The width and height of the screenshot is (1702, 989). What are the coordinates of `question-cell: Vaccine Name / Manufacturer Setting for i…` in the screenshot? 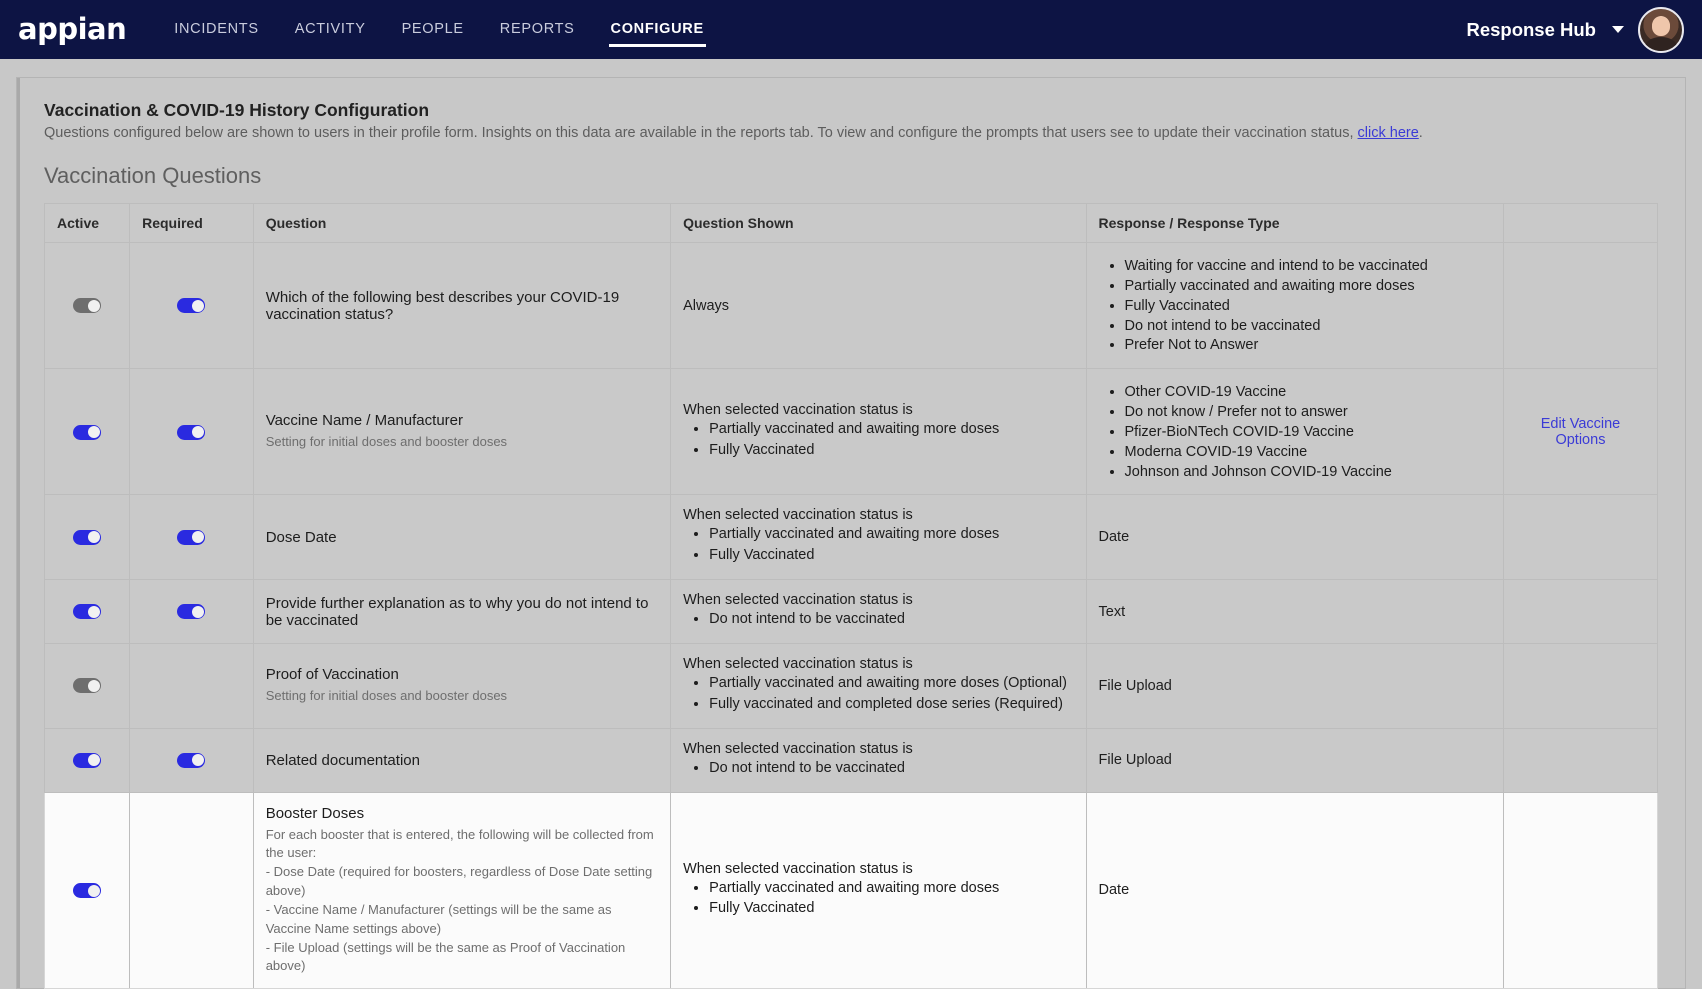 It's located at (462, 432).